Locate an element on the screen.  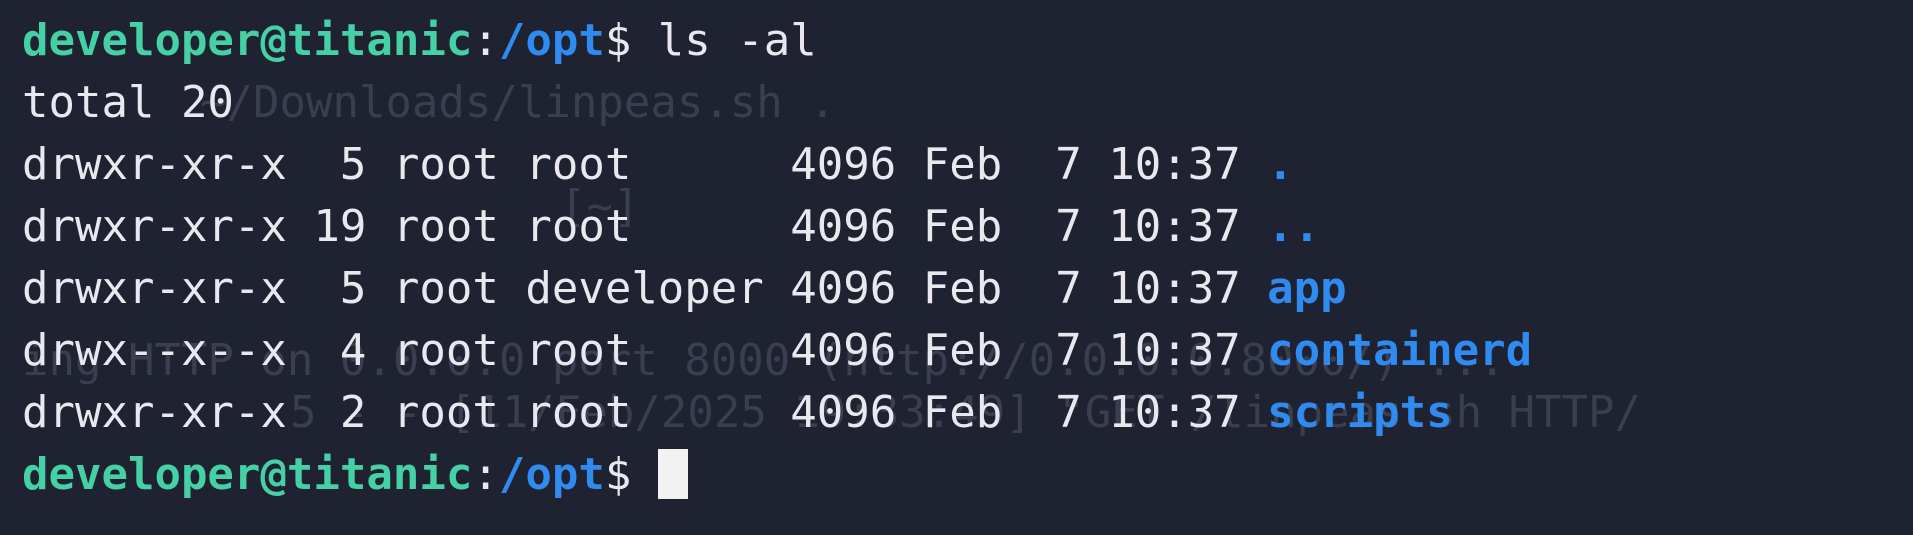
dir-name: . is located at coordinates (1280, 164).